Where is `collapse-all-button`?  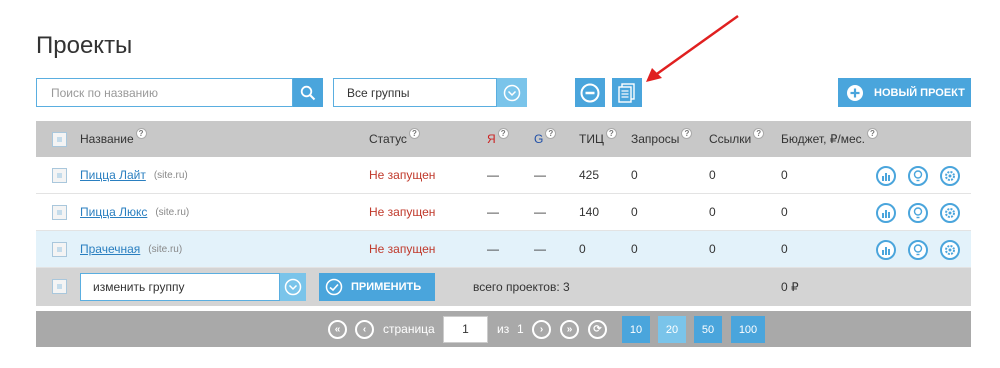 collapse-all-button is located at coordinates (590, 92).